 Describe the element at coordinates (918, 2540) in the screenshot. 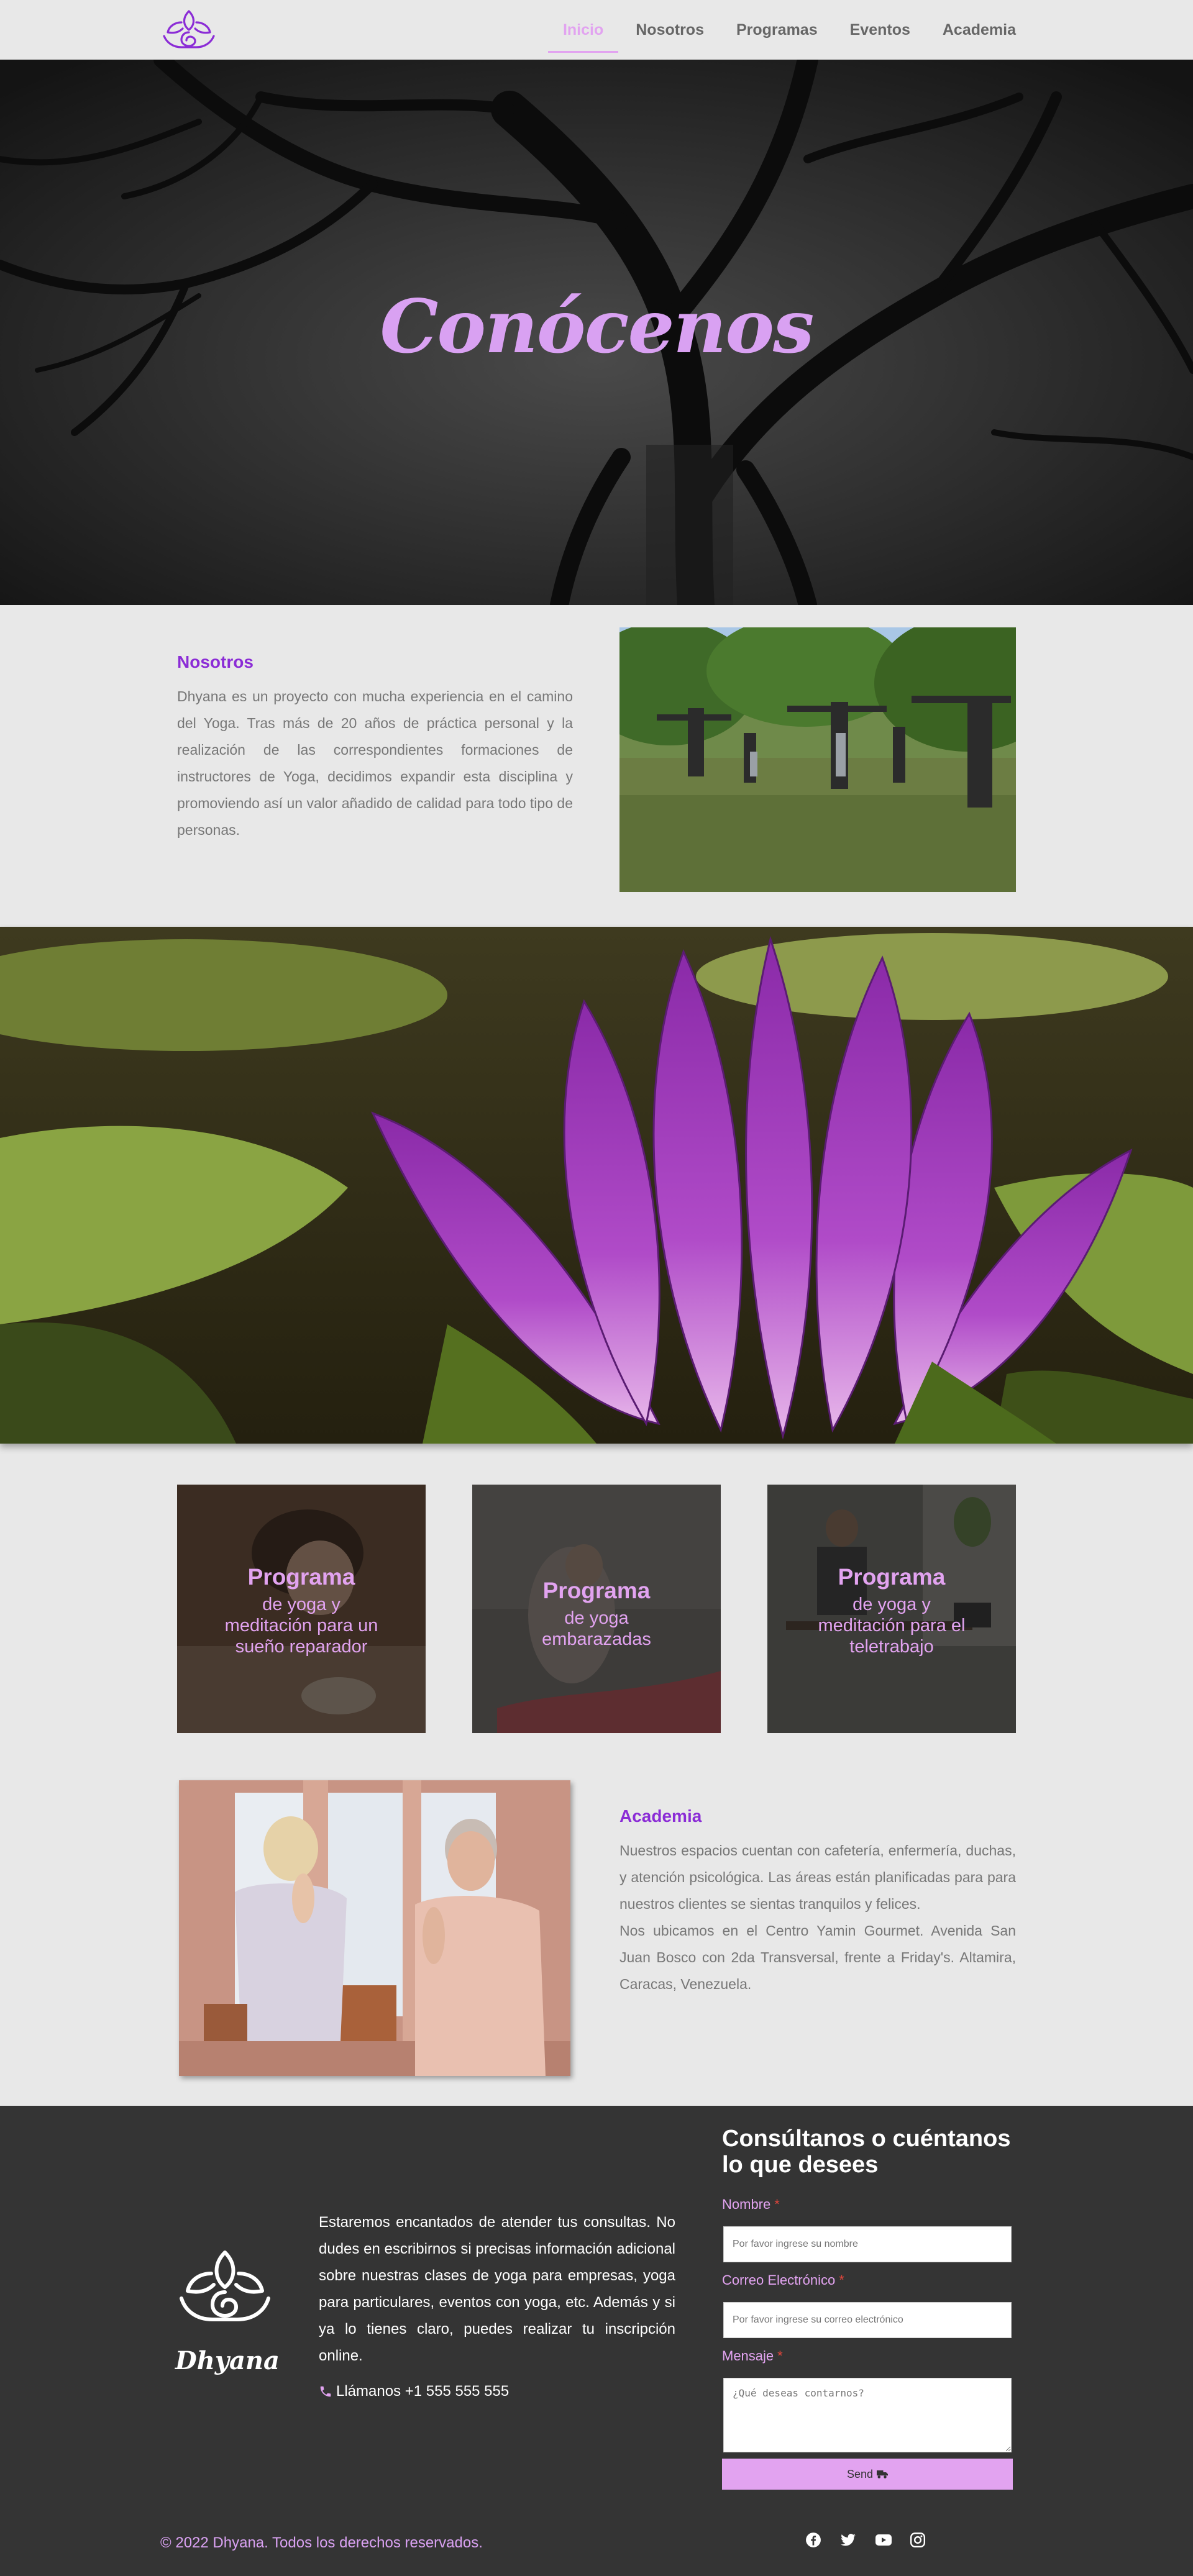

I see `instagram-icon` at that location.